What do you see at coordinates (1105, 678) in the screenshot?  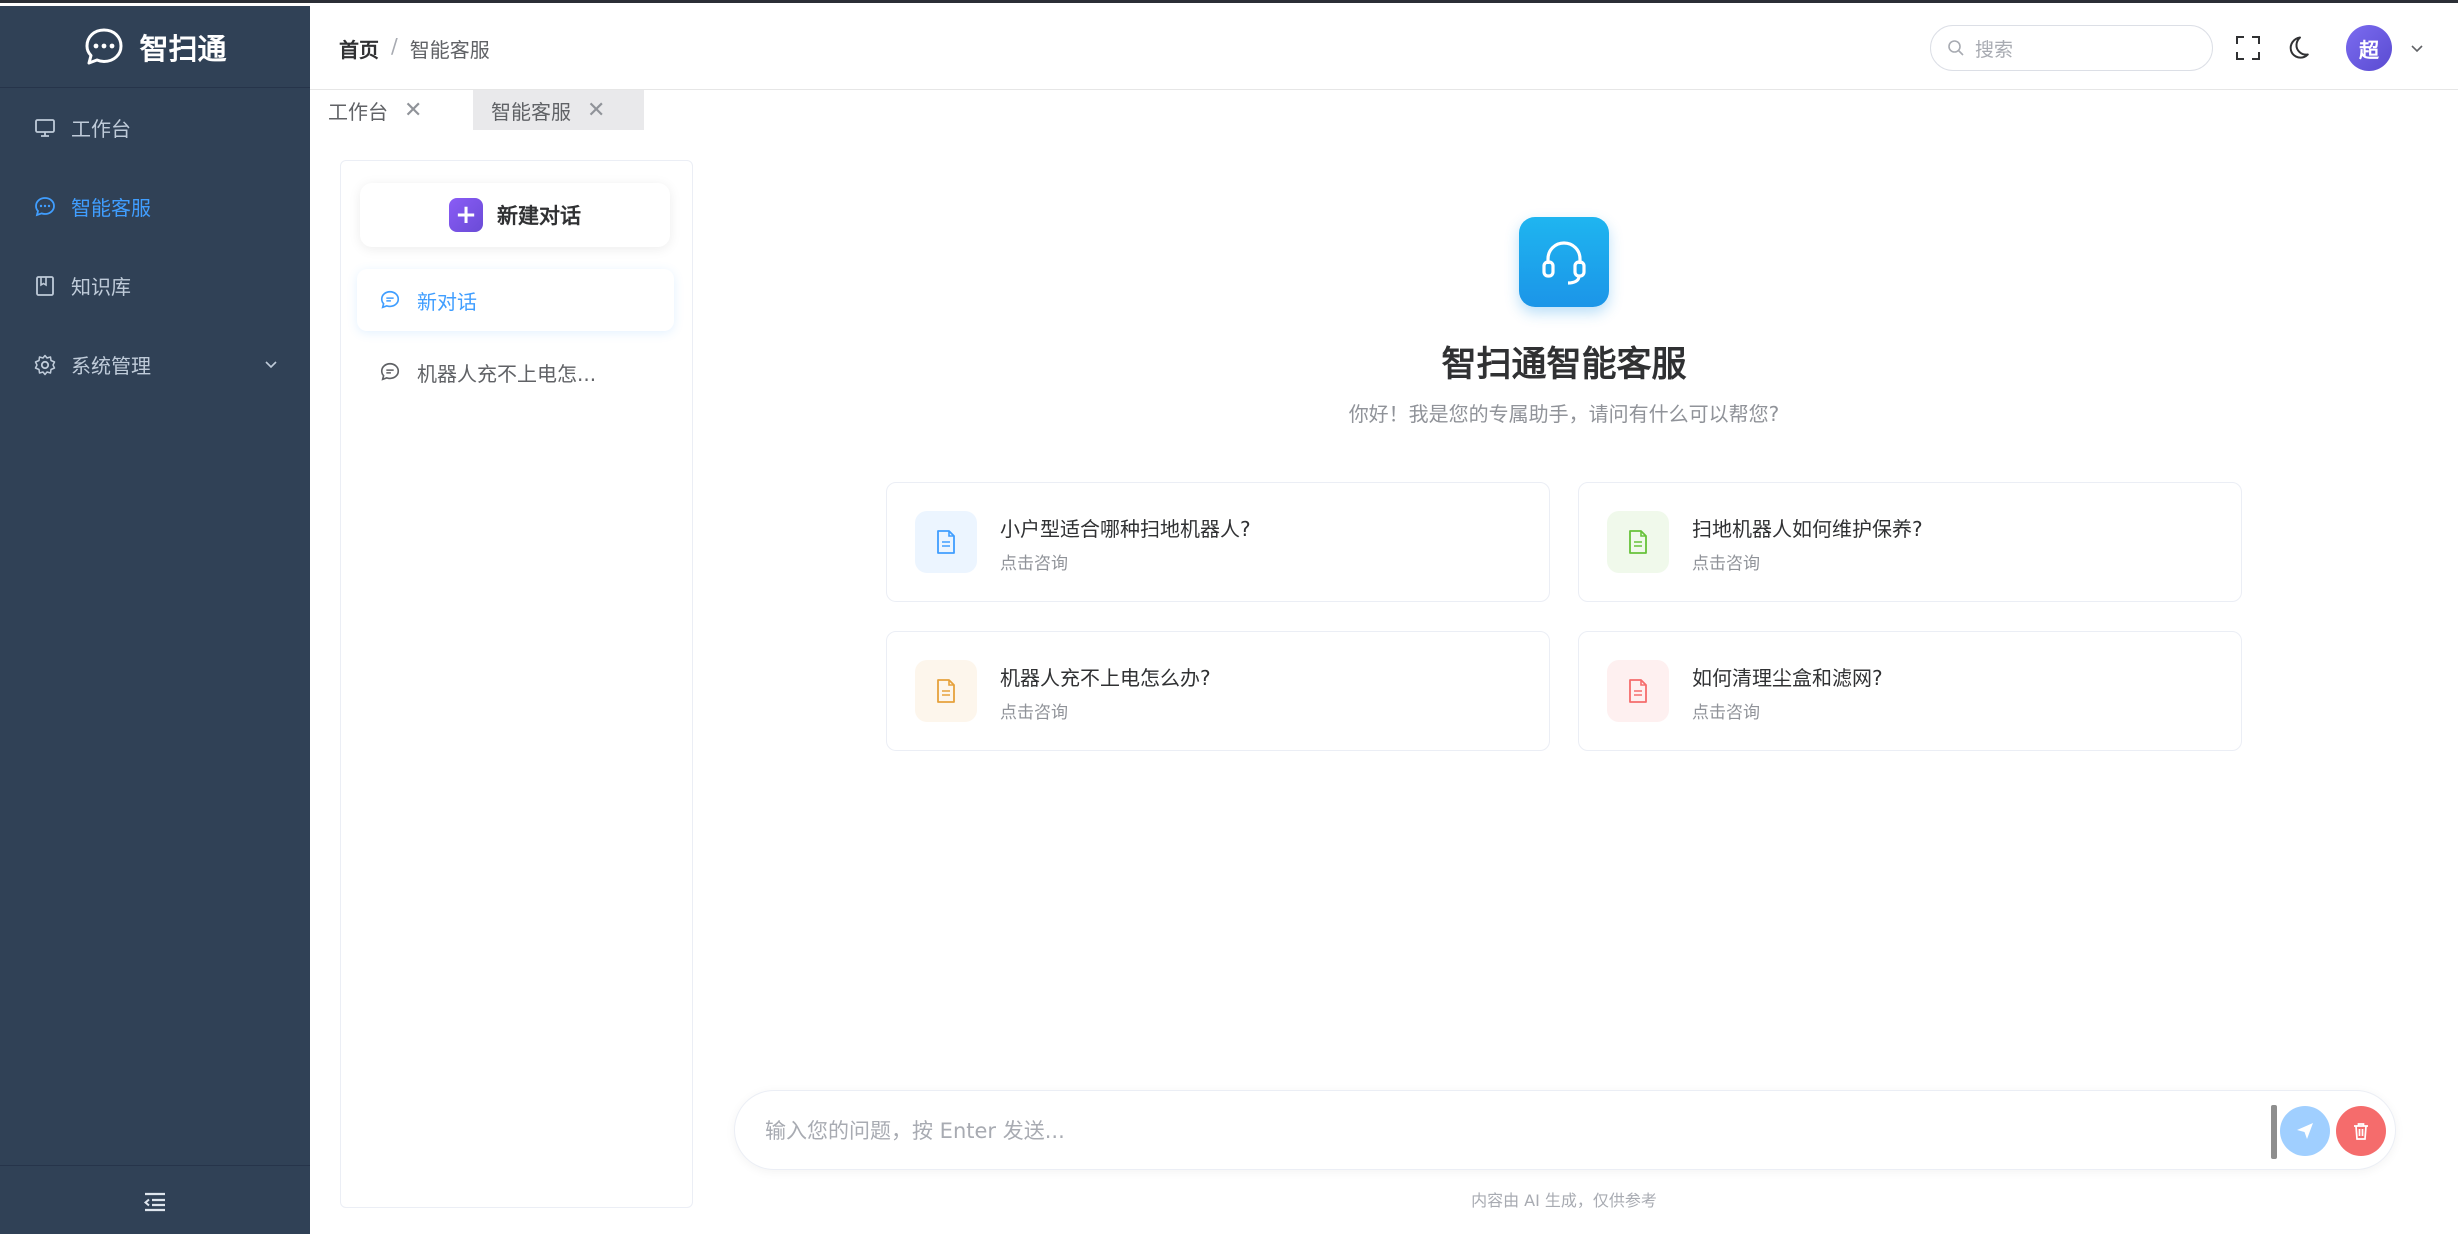 I see `card-title: 机器人充不上电怎么办?` at bounding box center [1105, 678].